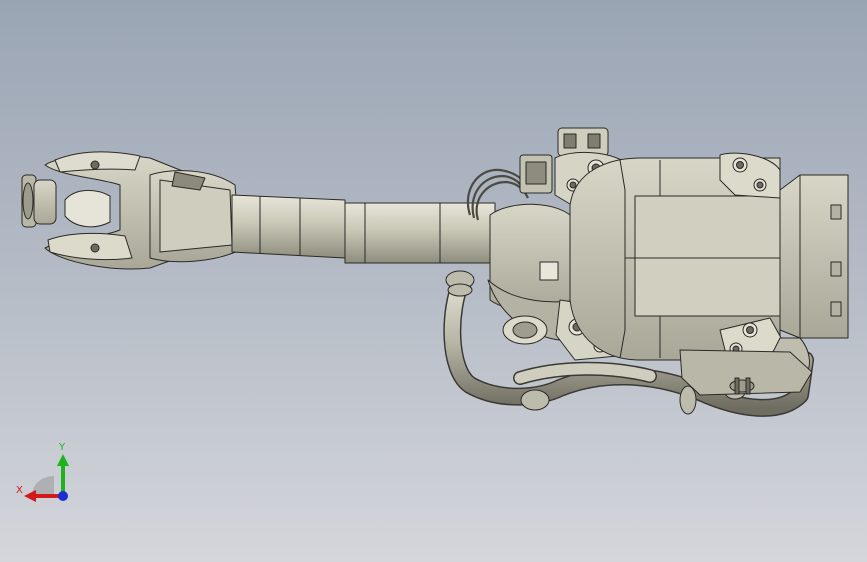 The width and height of the screenshot is (867, 562). Describe the element at coordinates (39, 201) in the screenshot. I see `wrist-flange` at that location.